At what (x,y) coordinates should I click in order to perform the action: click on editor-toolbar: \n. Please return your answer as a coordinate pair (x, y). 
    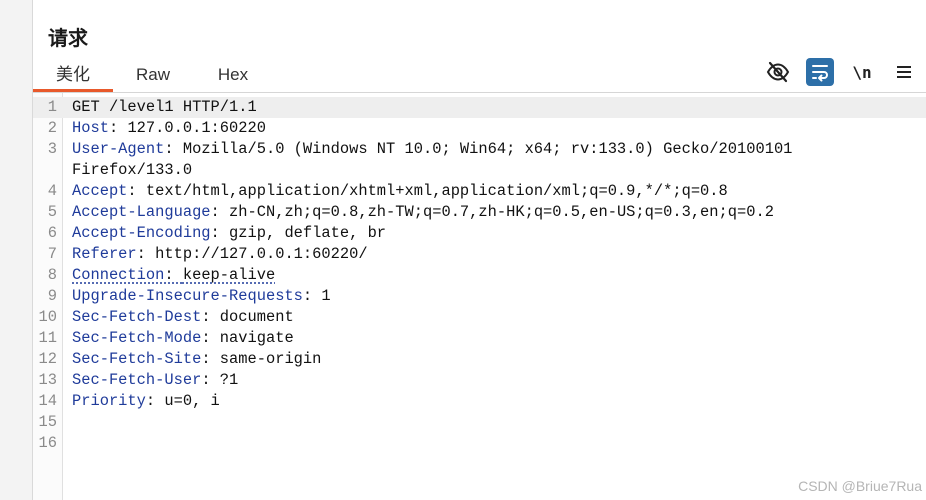
    Looking at the image, I should click on (841, 72).